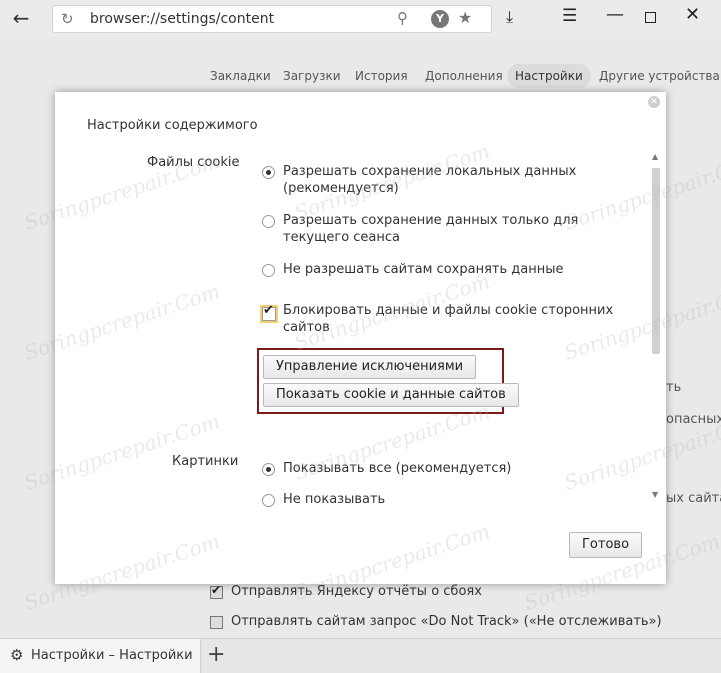 The height and width of the screenshot is (673, 721). Describe the element at coordinates (381, 76) in the screenshot. I see `nav-tab-history: История` at that location.